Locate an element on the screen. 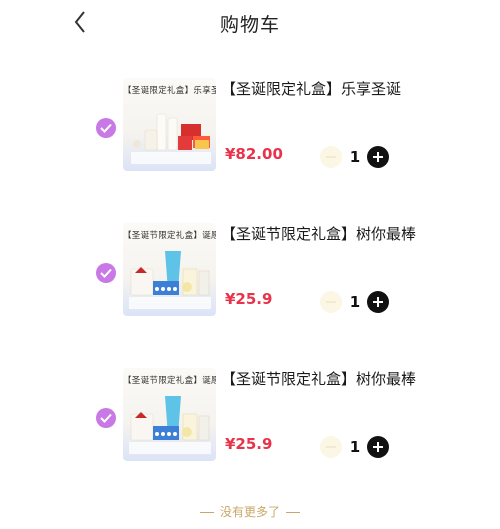 This screenshot has width=500, height=529. product-price: ¥82.00 is located at coordinates (254, 154).